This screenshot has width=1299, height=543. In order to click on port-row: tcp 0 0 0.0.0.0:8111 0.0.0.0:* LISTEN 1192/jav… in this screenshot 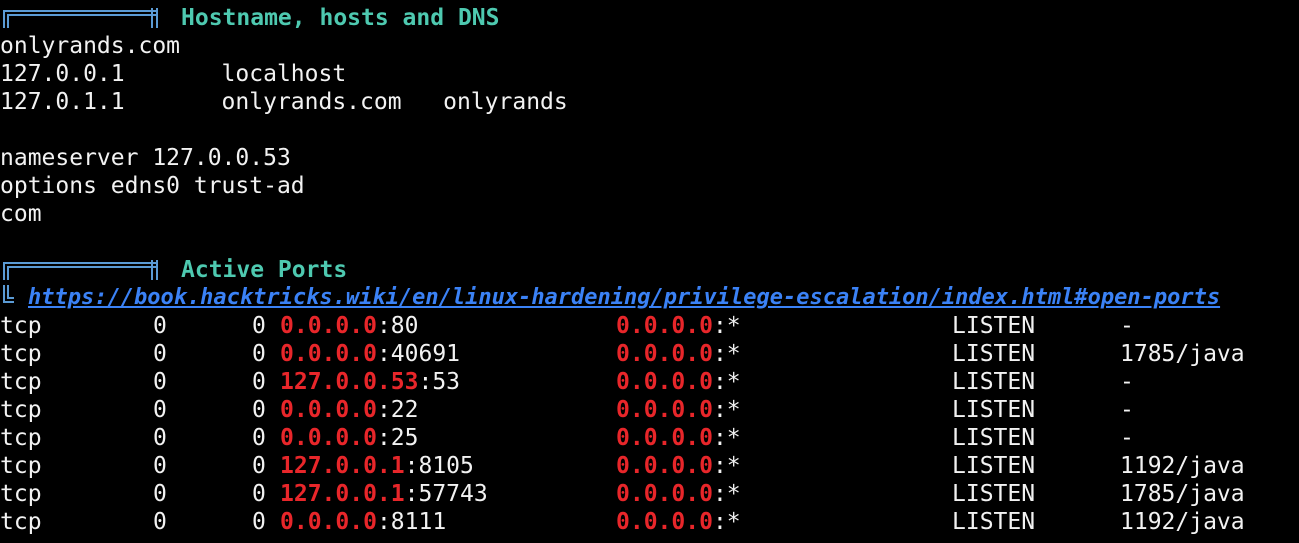, I will do `click(649, 522)`.